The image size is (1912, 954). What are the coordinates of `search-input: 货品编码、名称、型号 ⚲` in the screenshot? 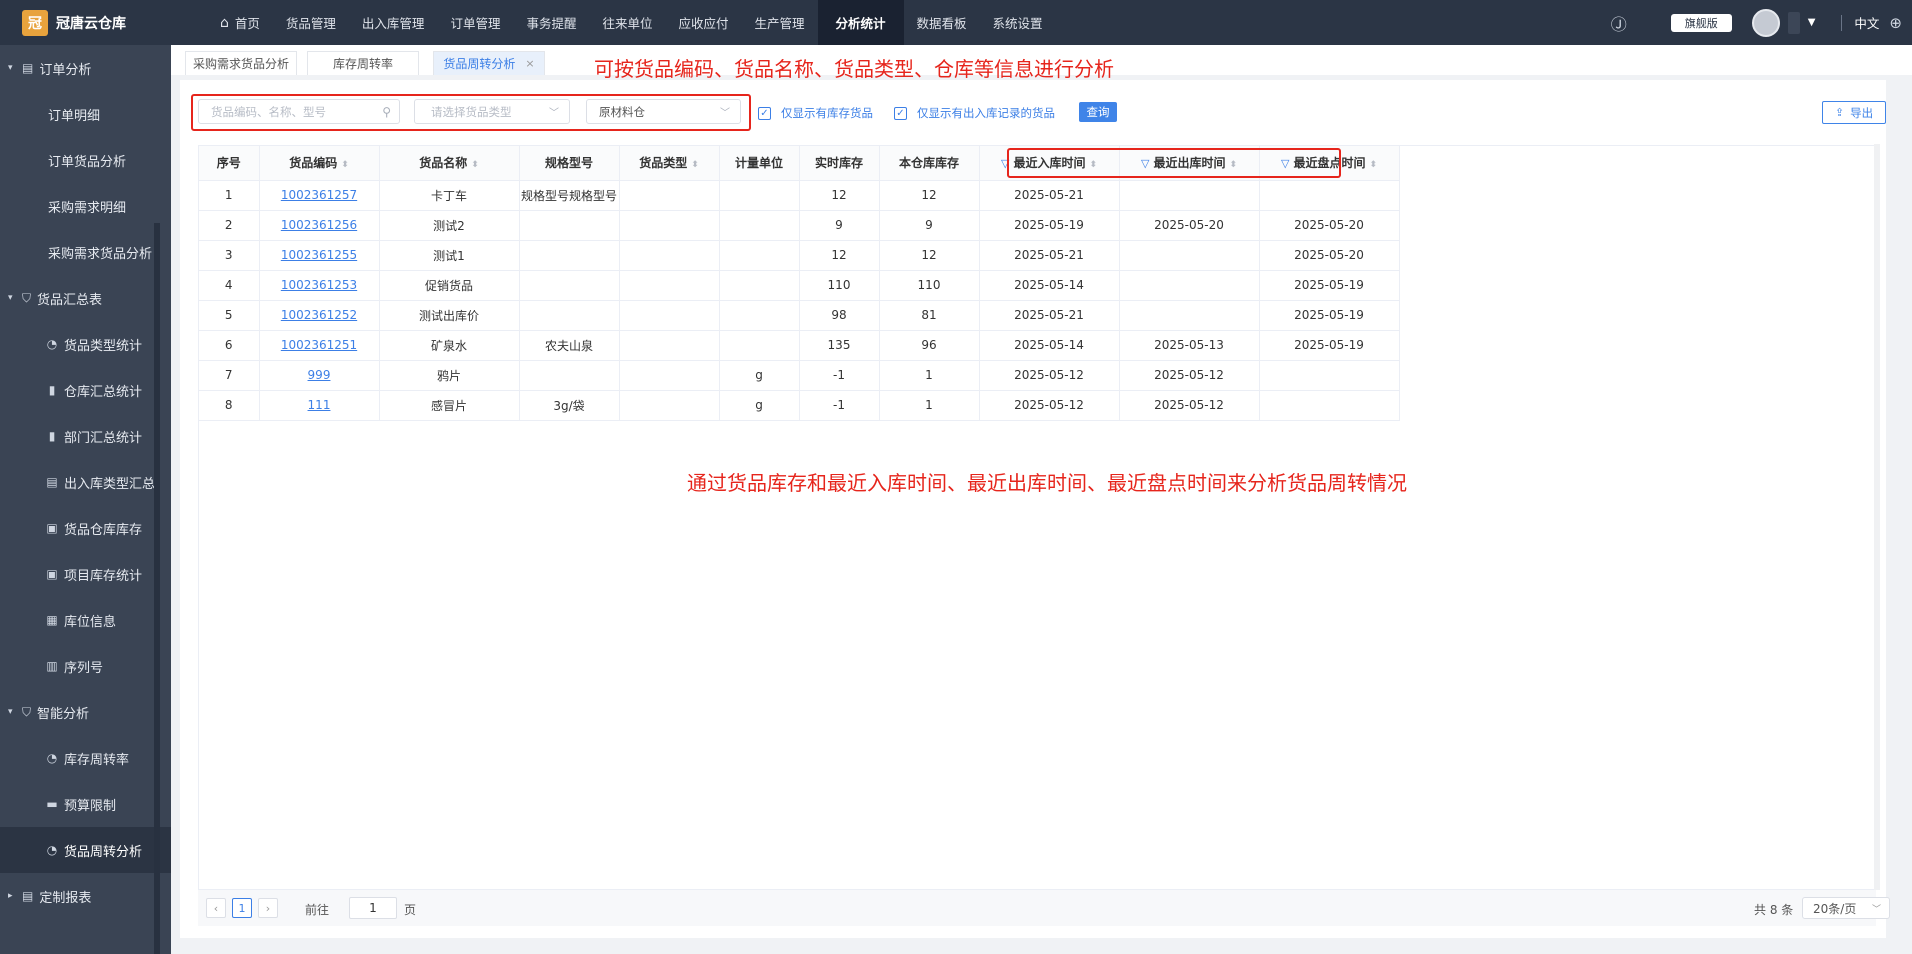 It's located at (299, 111).